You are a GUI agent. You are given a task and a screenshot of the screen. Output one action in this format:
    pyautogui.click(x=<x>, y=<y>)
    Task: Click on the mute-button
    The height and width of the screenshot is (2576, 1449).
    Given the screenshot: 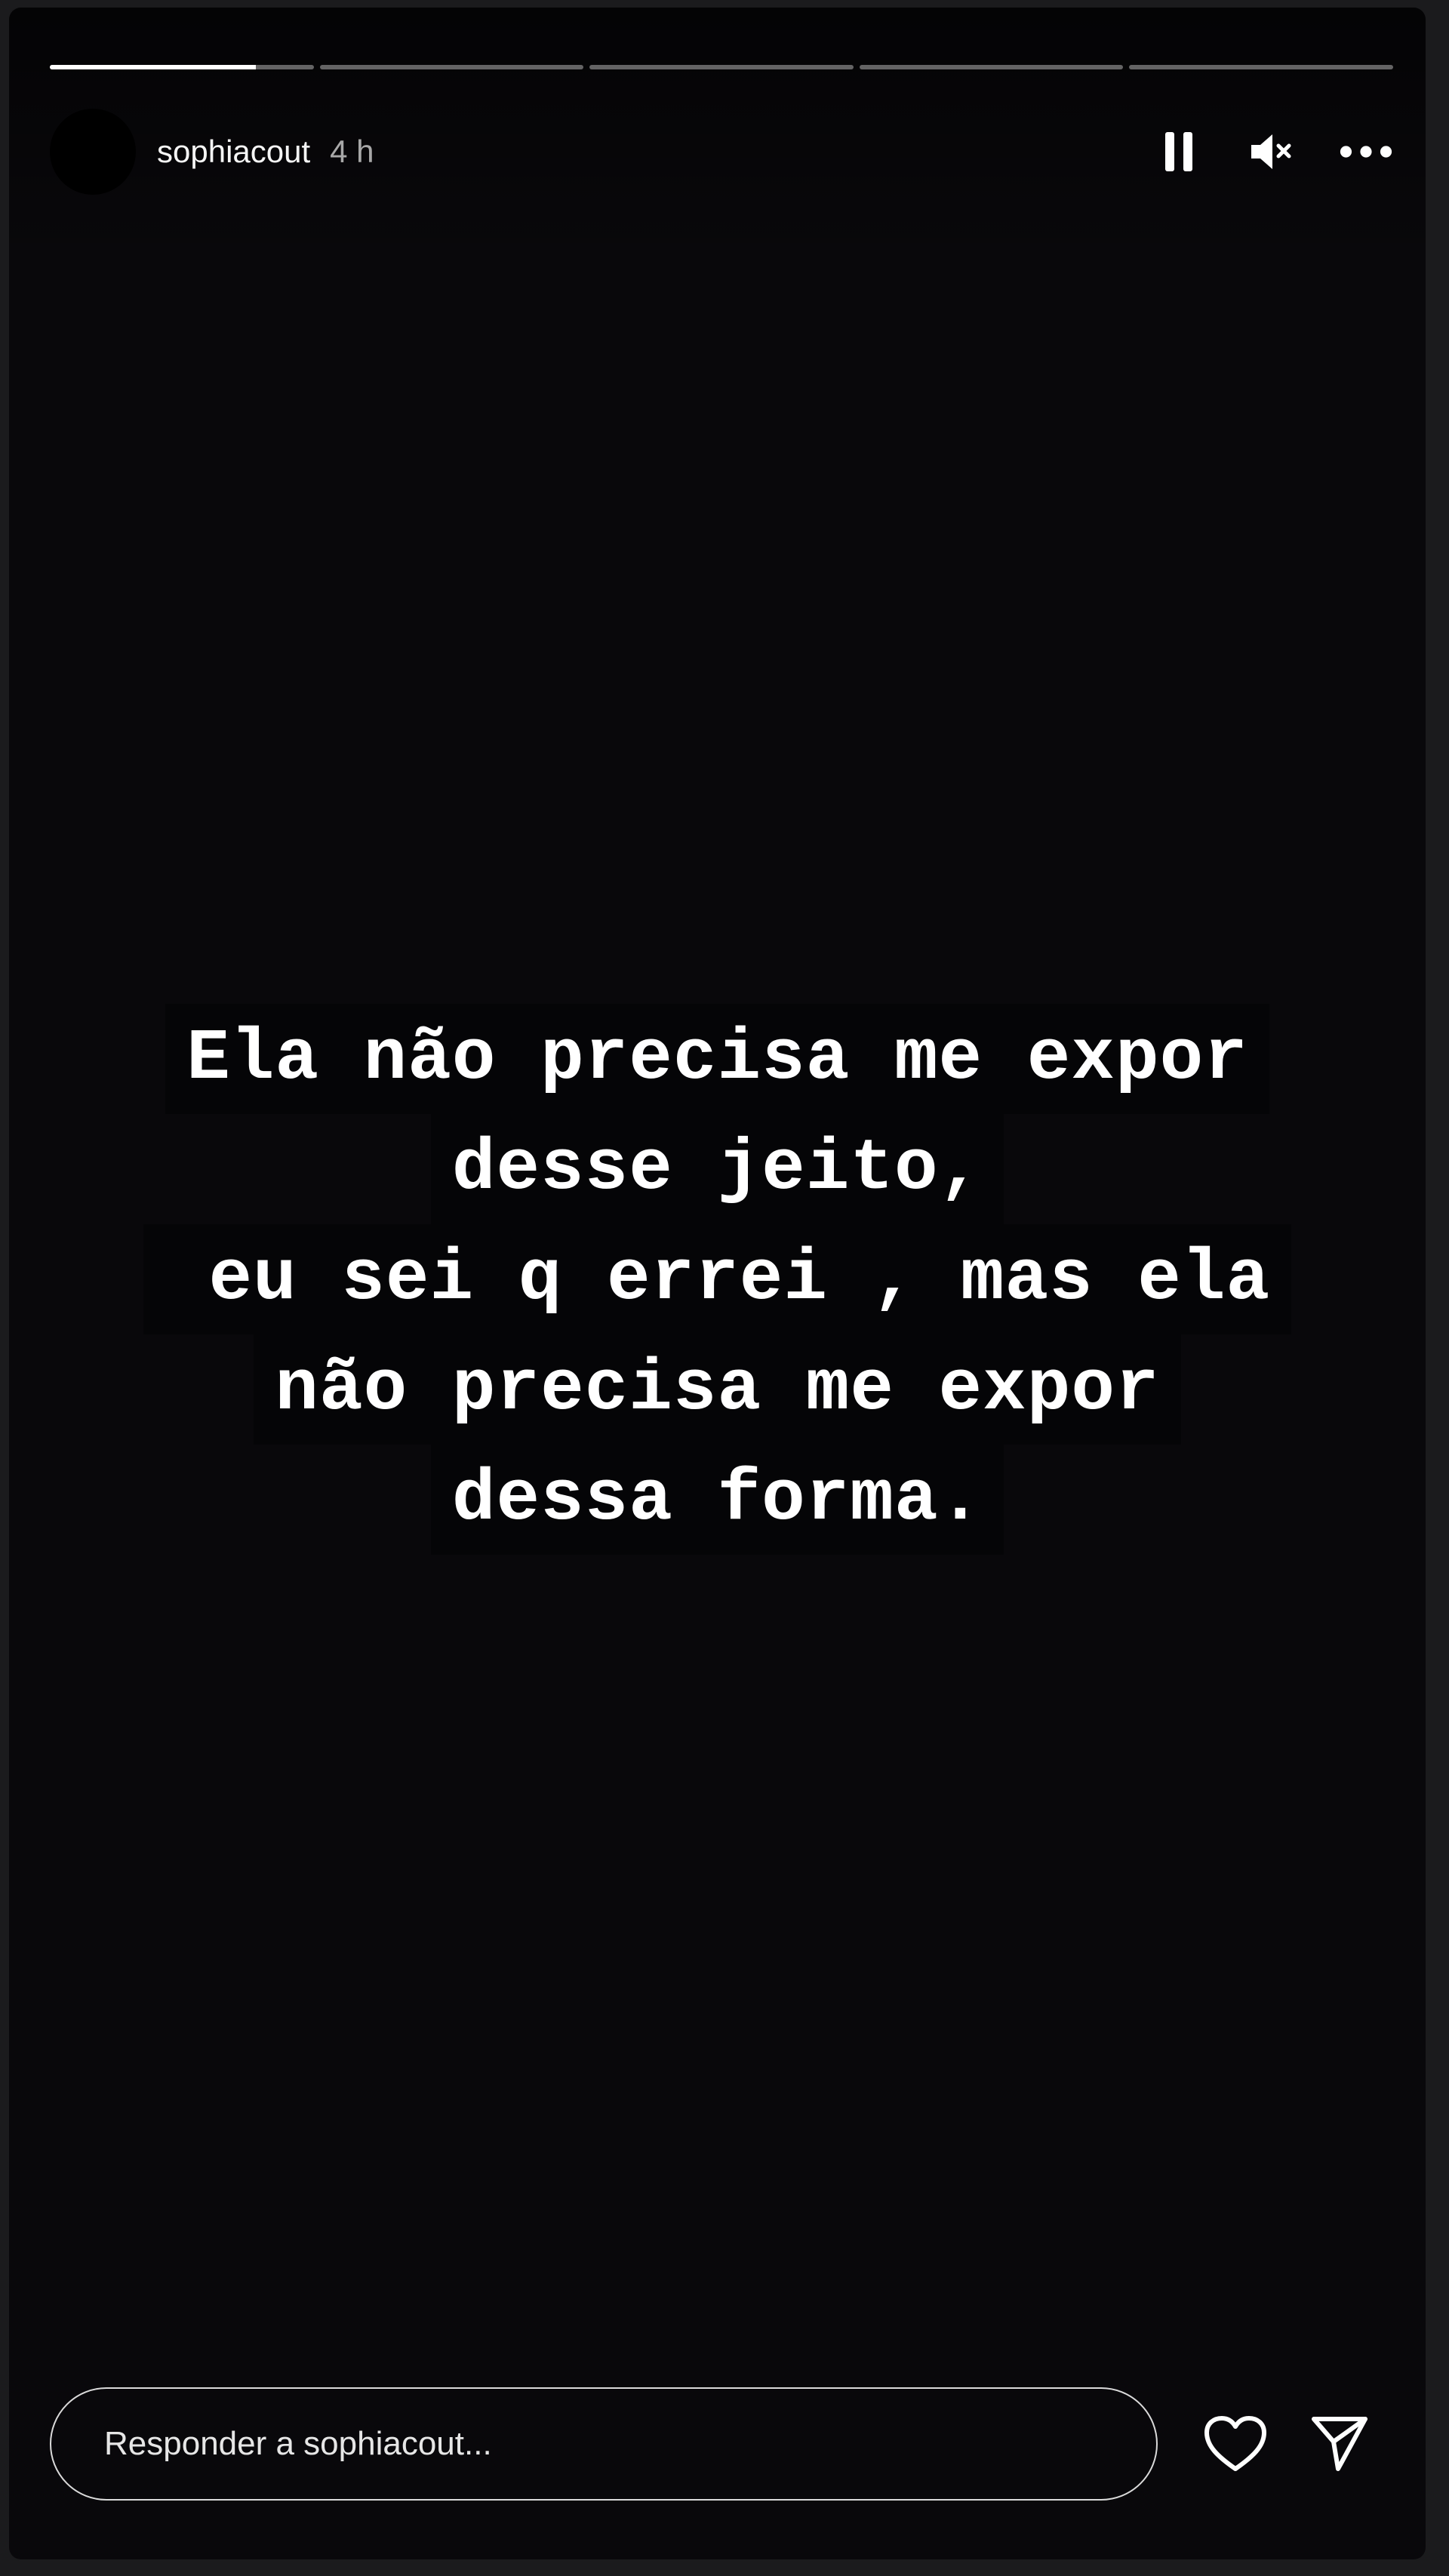 What is the action you would take?
    pyautogui.click(x=1272, y=152)
    